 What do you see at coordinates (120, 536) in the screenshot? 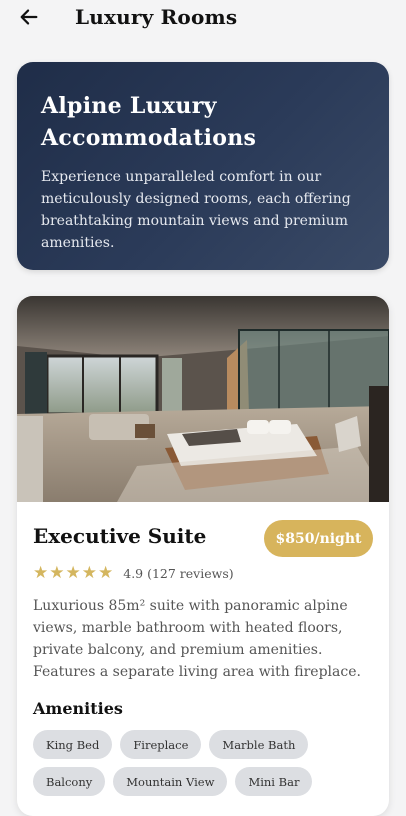
I see `room-name: Executive Suite` at bounding box center [120, 536].